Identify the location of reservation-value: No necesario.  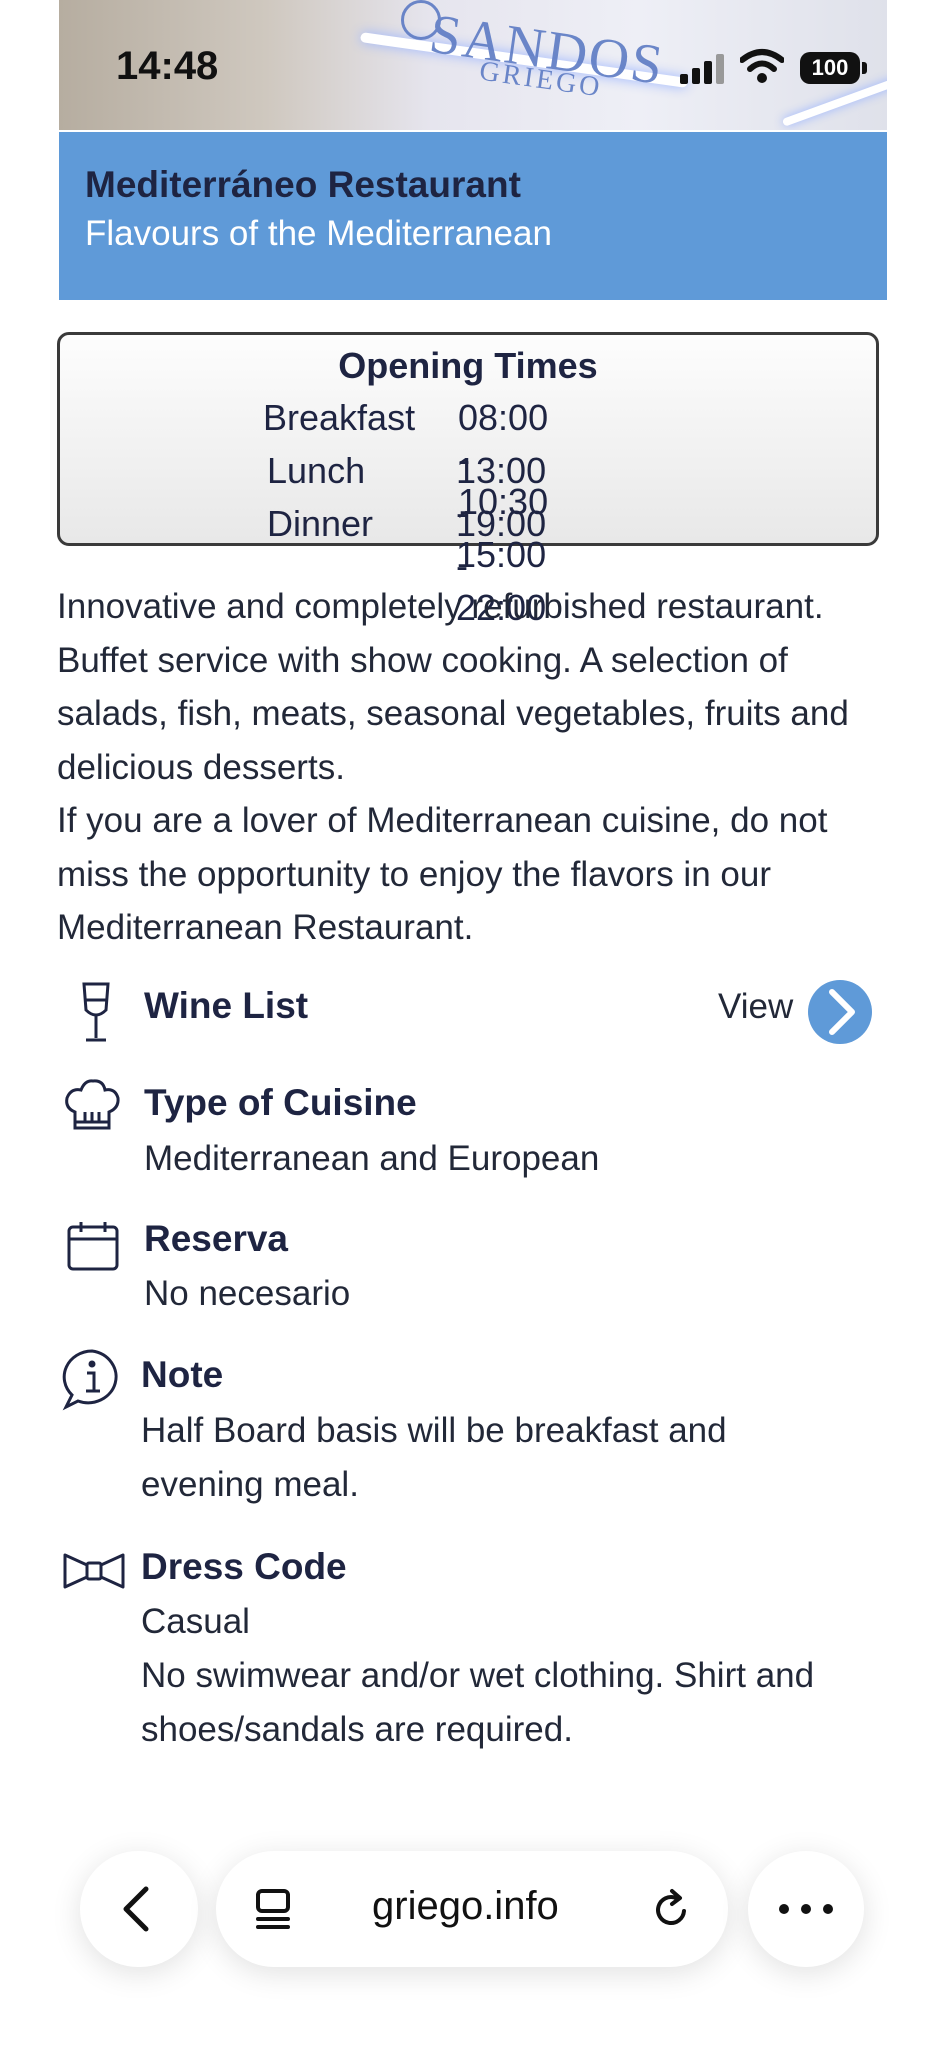
(247, 1293).